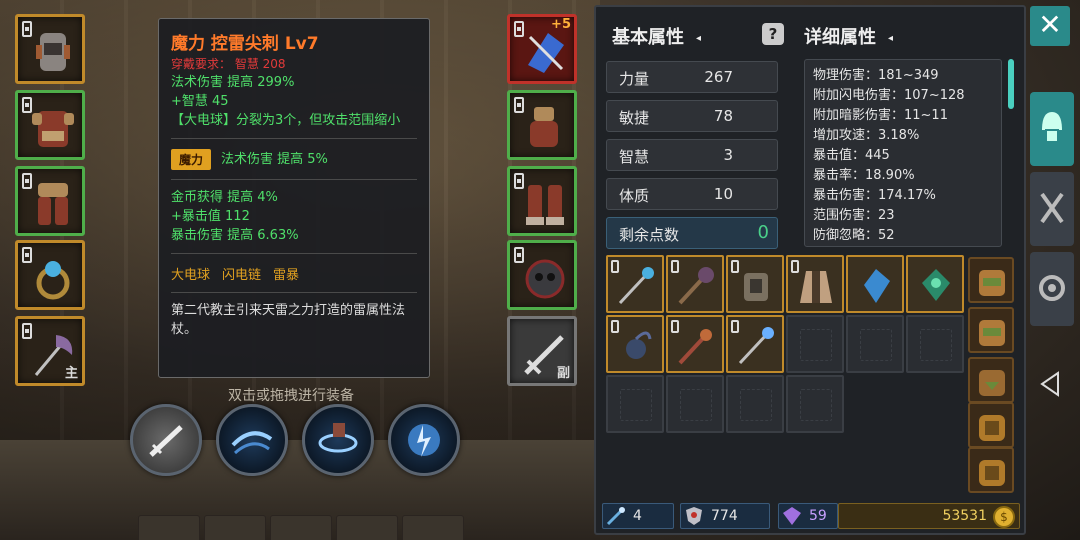 The image size is (1080, 540). What do you see at coordinates (1052, 129) in the screenshot?
I see `tab-equipment` at bounding box center [1052, 129].